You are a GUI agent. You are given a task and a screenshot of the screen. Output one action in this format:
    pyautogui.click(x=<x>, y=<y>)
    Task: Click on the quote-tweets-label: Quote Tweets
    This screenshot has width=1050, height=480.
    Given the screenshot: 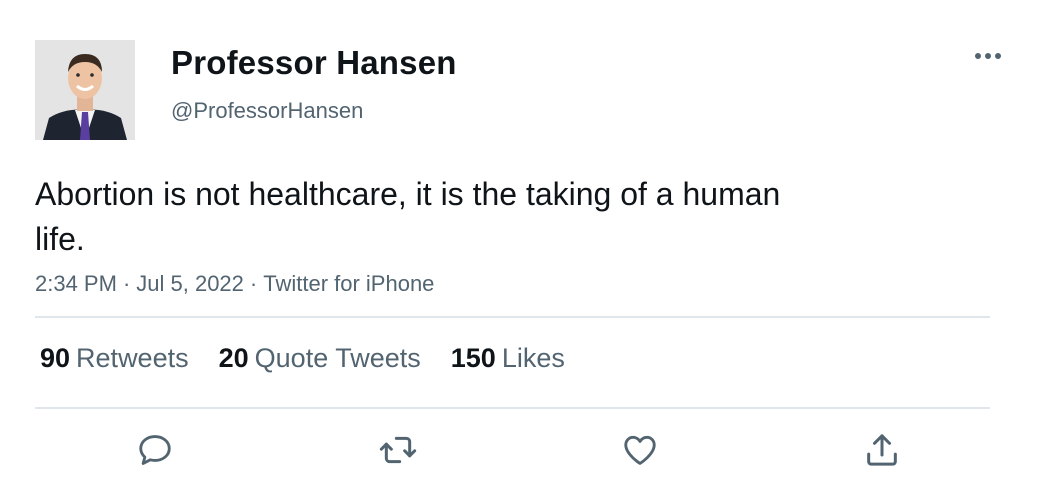 What is the action you would take?
    pyautogui.click(x=337, y=358)
    